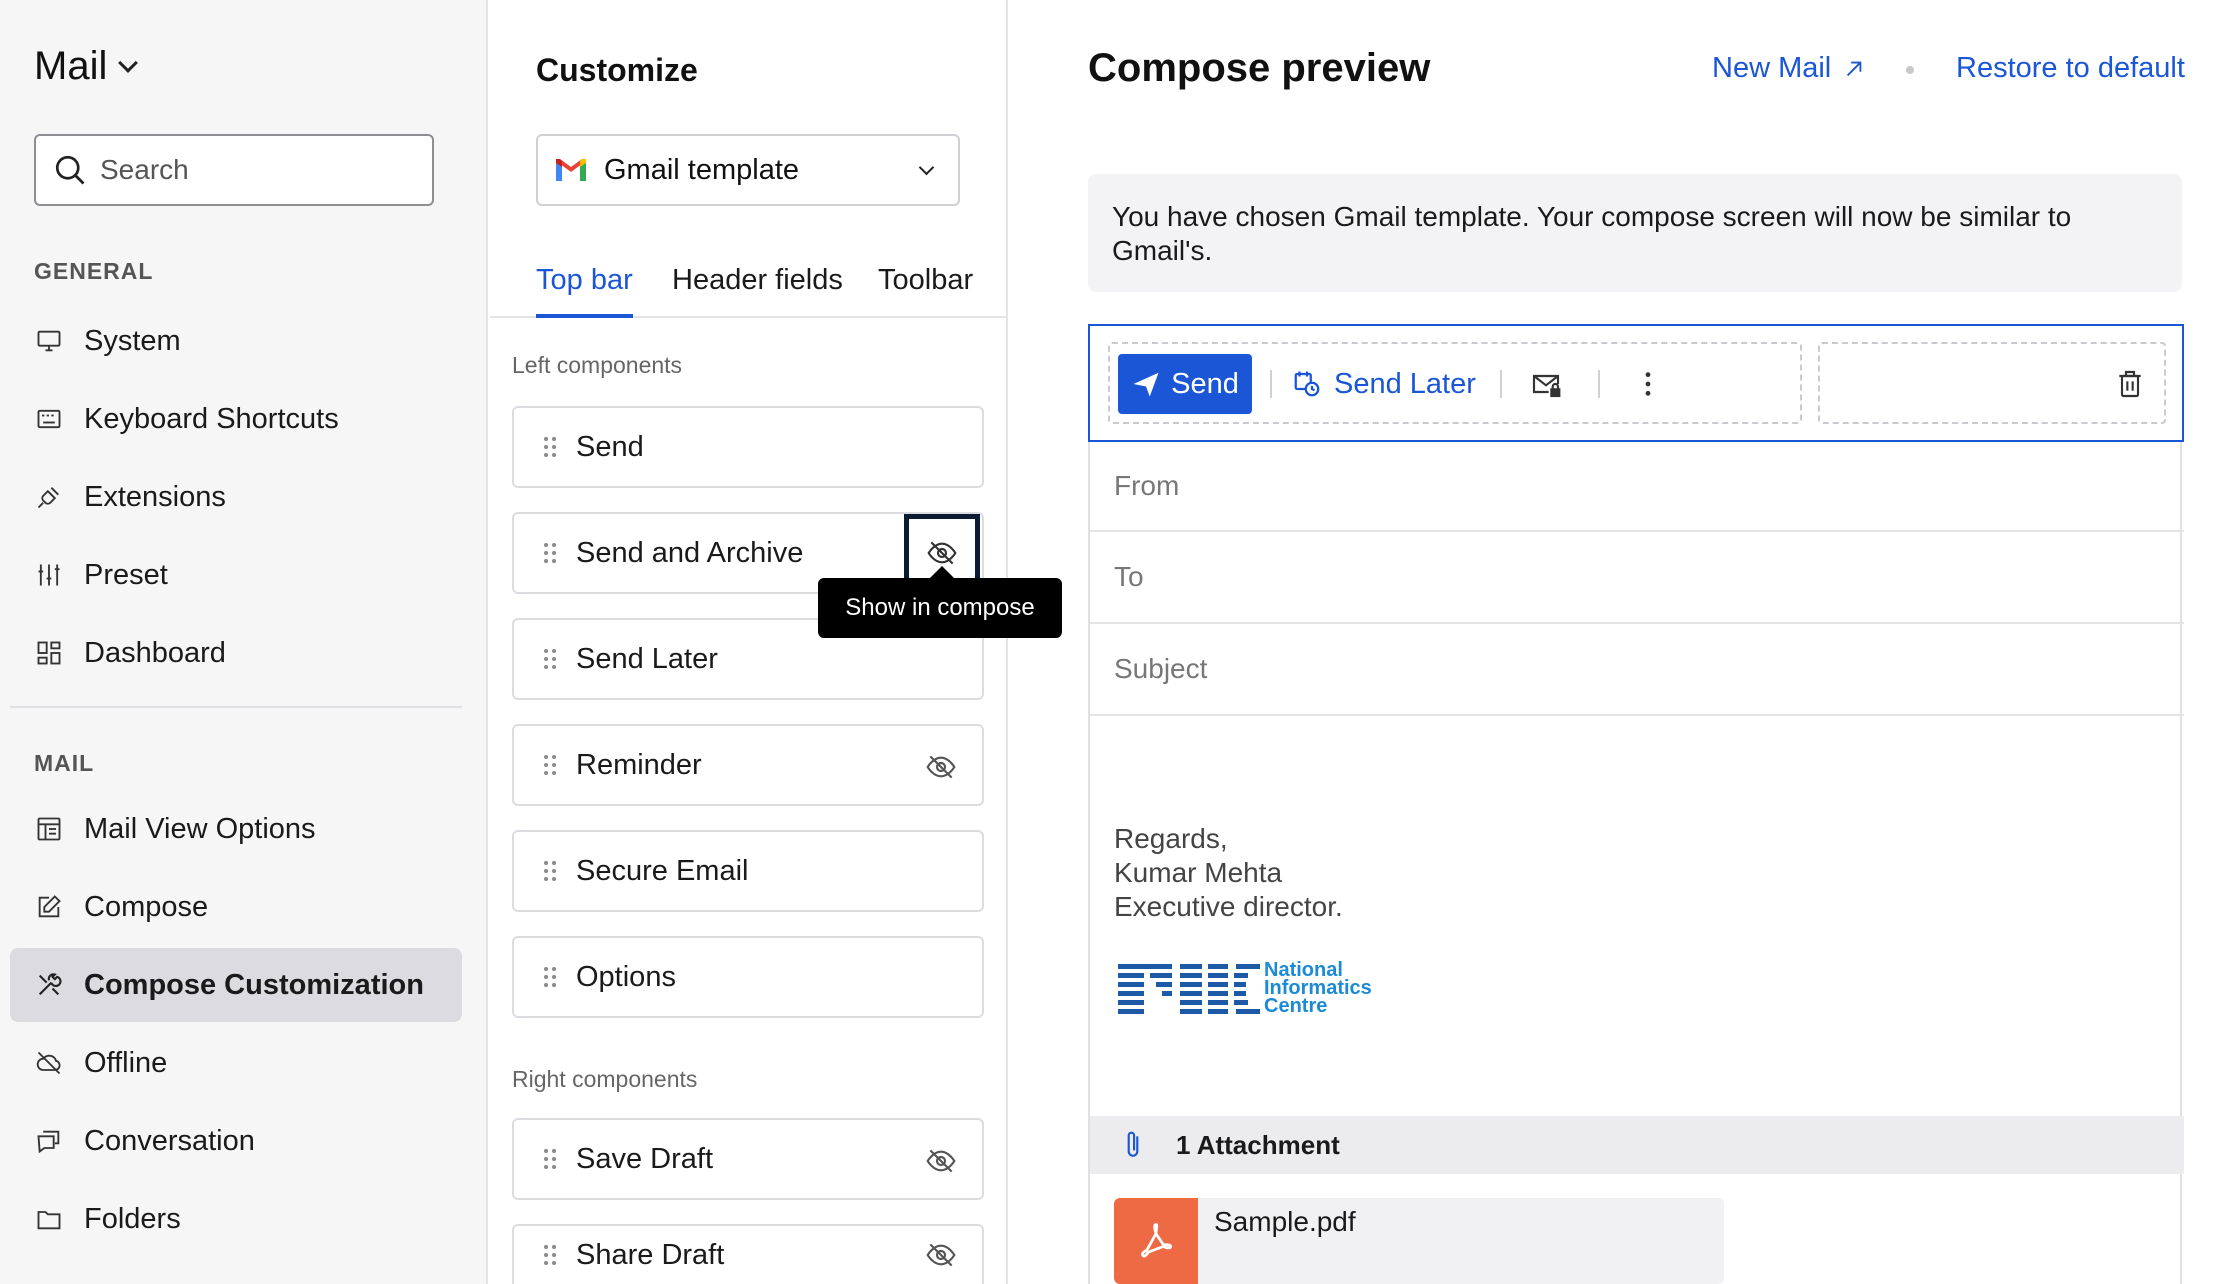  I want to click on folder-icon, so click(49, 1219).